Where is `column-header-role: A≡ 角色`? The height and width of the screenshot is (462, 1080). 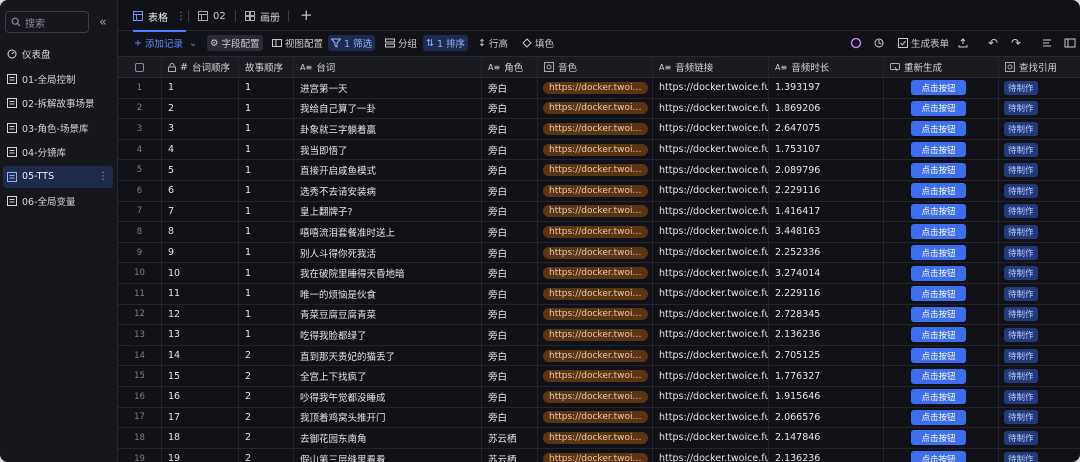 column-header-role: A≡ 角色 is located at coordinates (510, 67).